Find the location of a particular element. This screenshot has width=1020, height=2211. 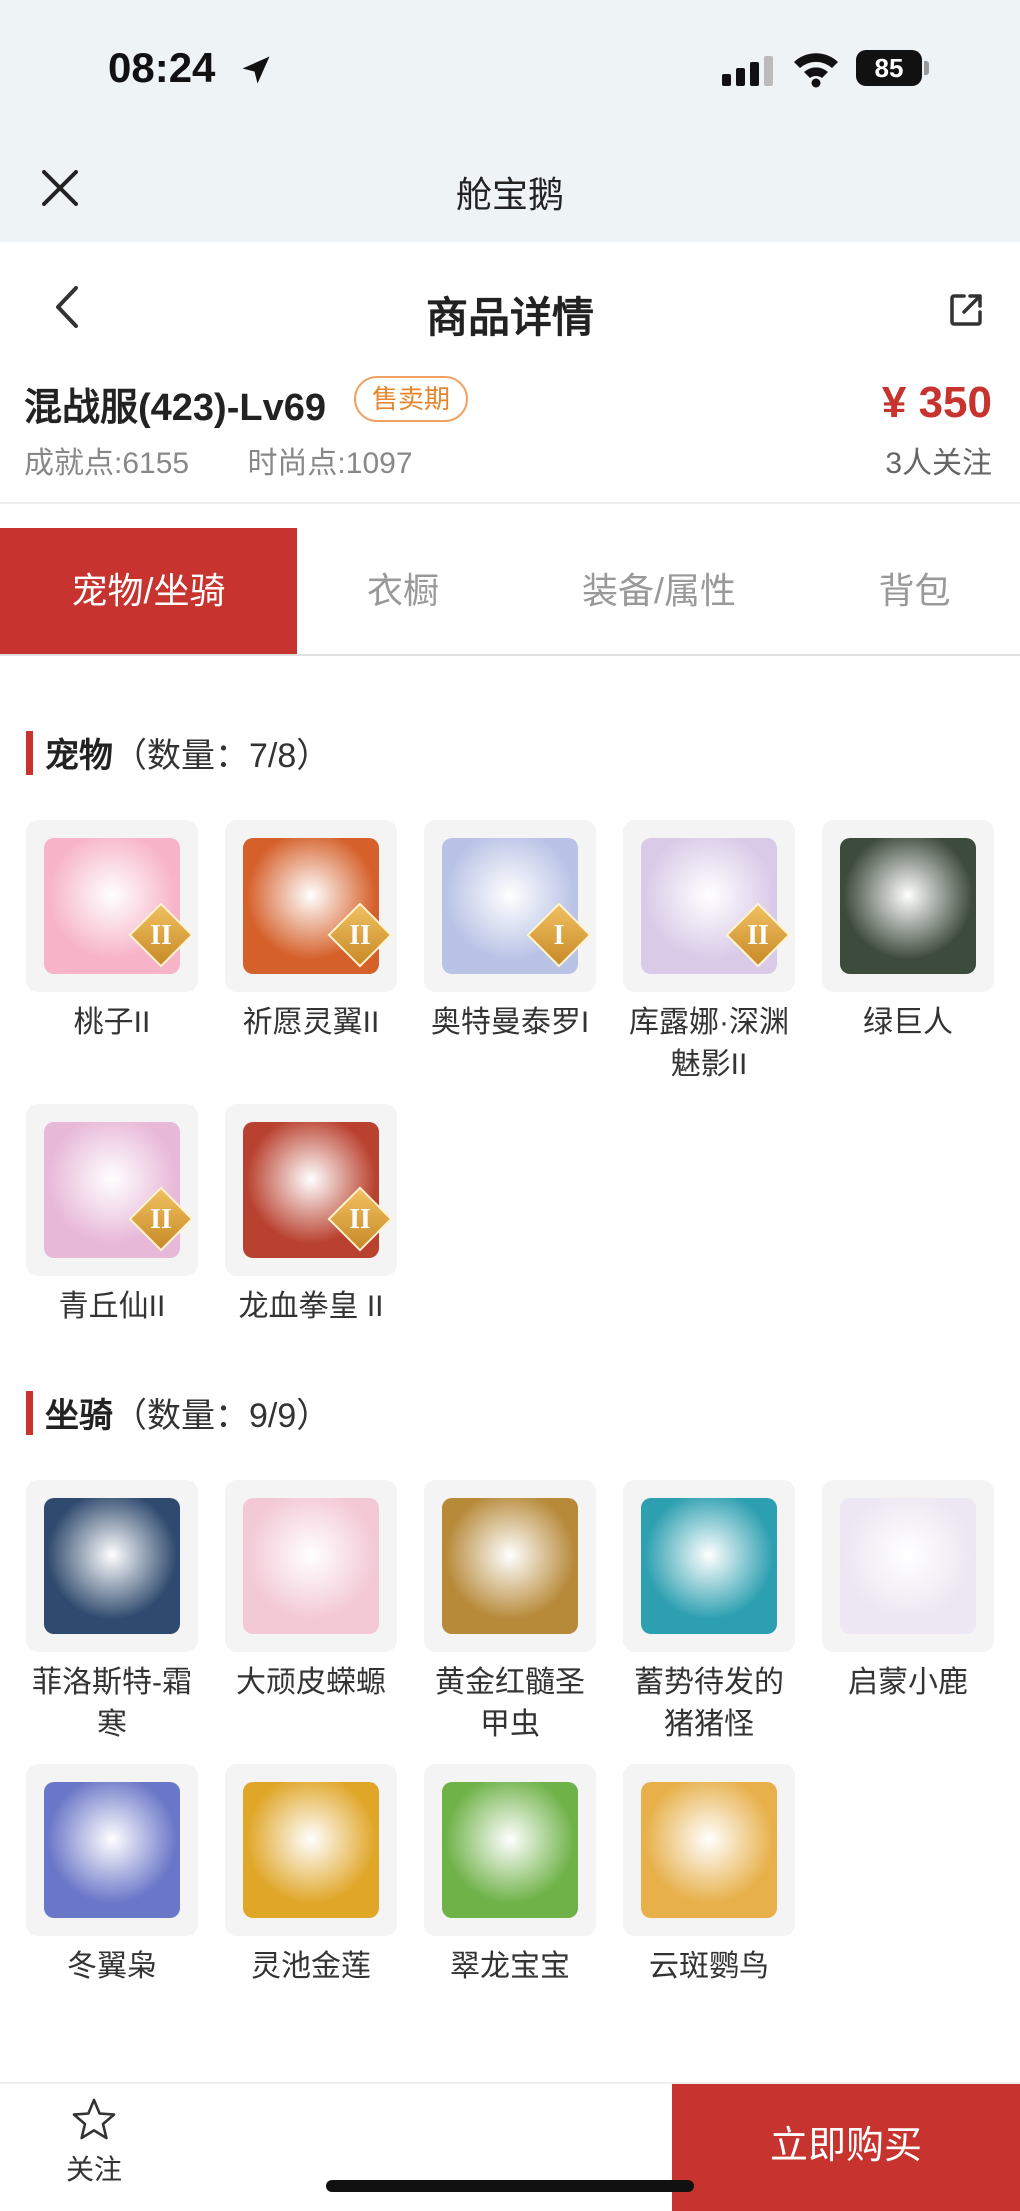

achievement-label: 成就点: is located at coordinates (73, 463).